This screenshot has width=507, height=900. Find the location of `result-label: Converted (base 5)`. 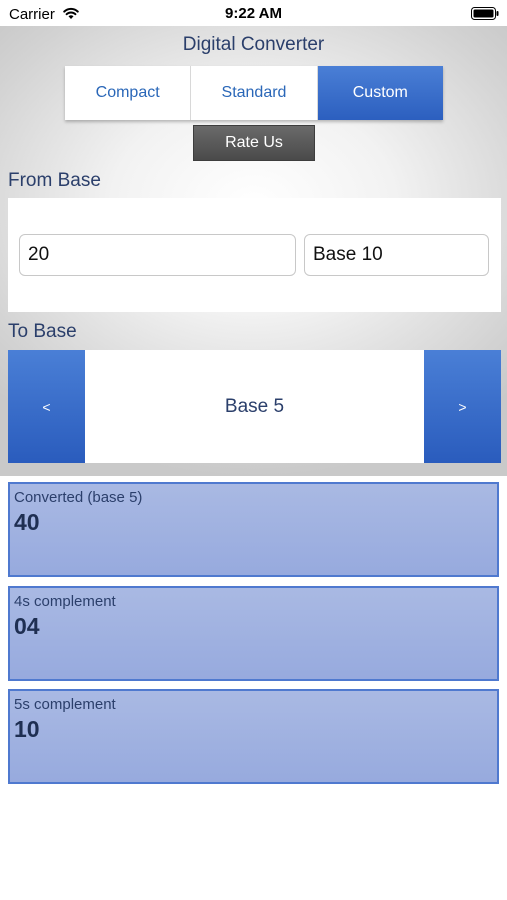

result-label: Converted (base 5) is located at coordinates (78, 497).